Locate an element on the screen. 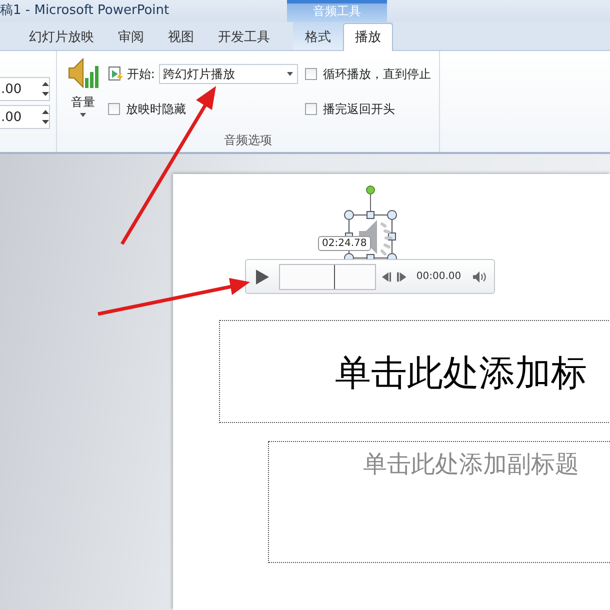 This screenshot has width=610, height=610. ribbon-tab: 开发工具 is located at coordinates (244, 37).